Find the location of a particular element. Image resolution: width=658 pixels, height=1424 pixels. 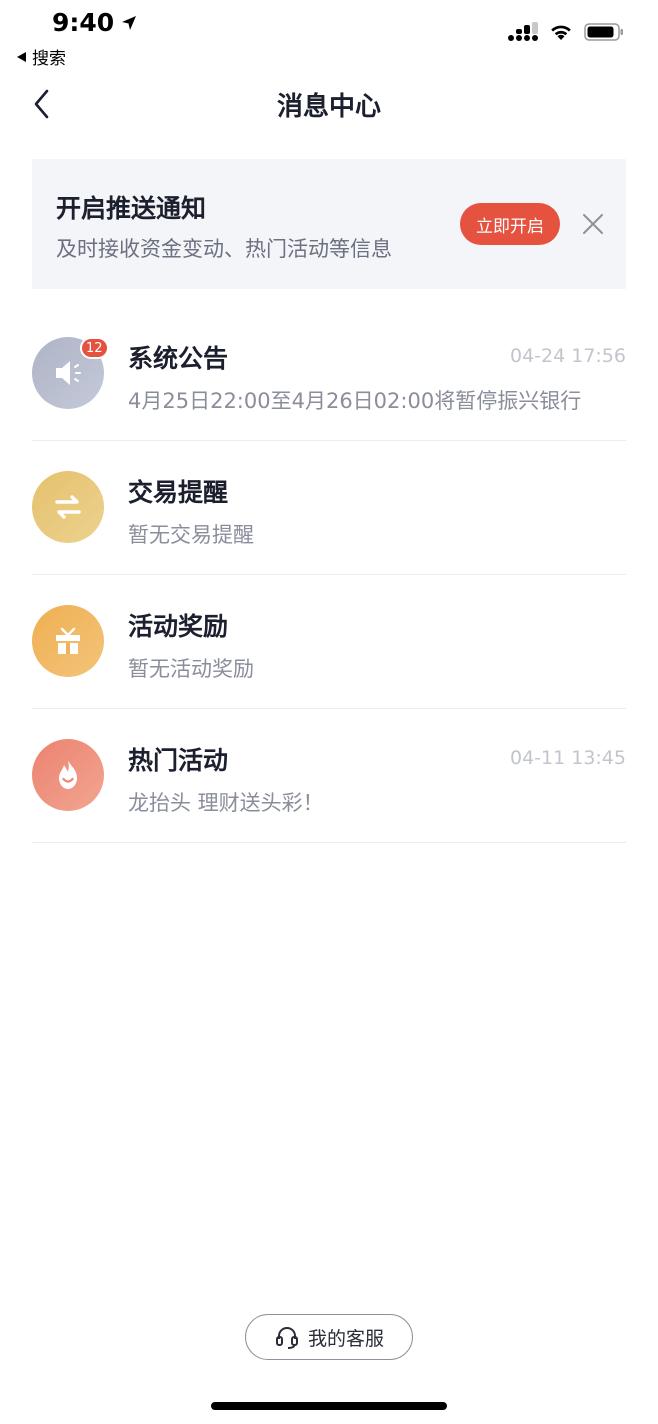

flame-icon is located at coordinates (68, 774).